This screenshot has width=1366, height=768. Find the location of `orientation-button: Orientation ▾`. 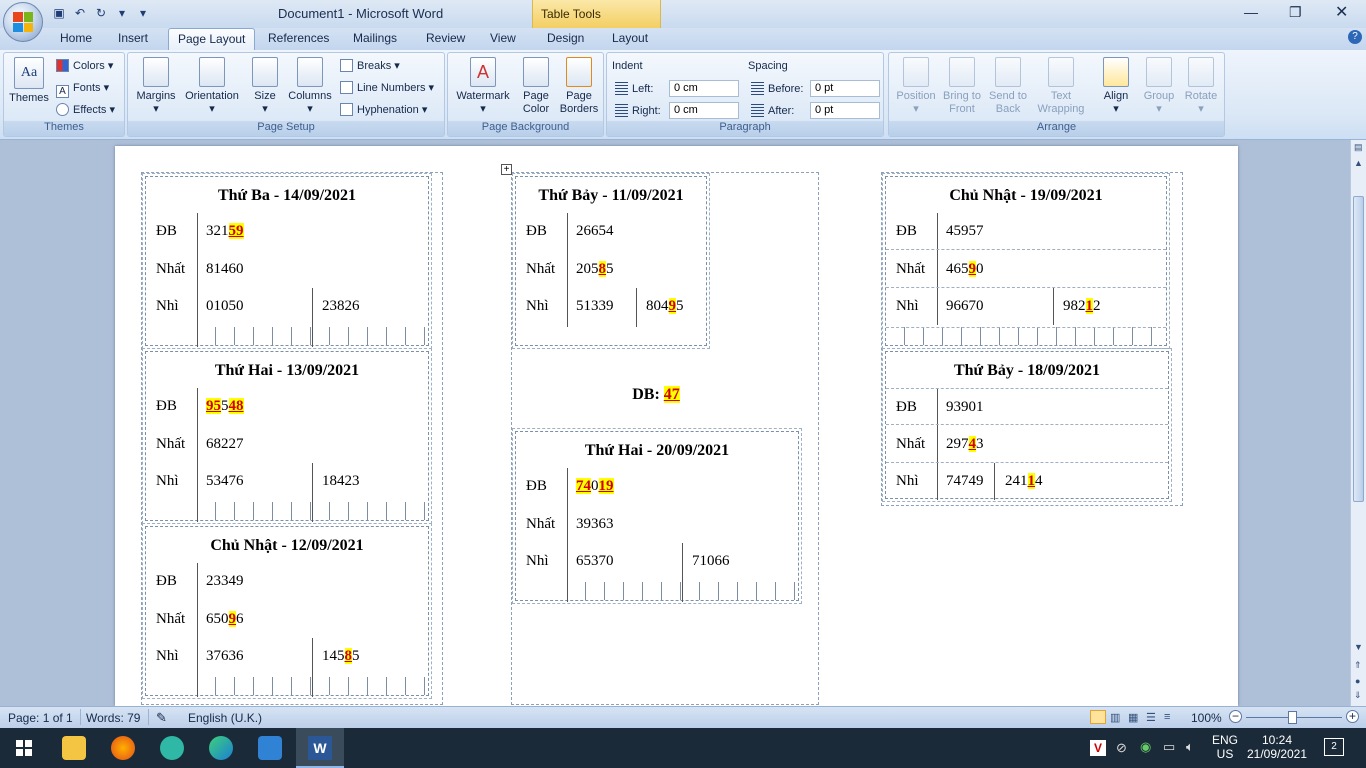

orientation-button: Orientation ▾ is located at coordinates (212, 86).